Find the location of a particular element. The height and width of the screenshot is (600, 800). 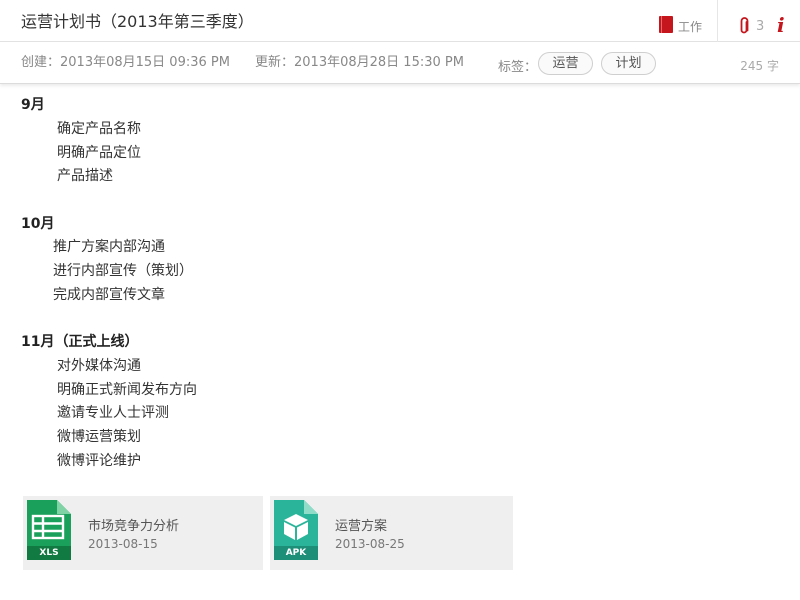

list-item: 产品描述 is located at coordinates (85, 176).